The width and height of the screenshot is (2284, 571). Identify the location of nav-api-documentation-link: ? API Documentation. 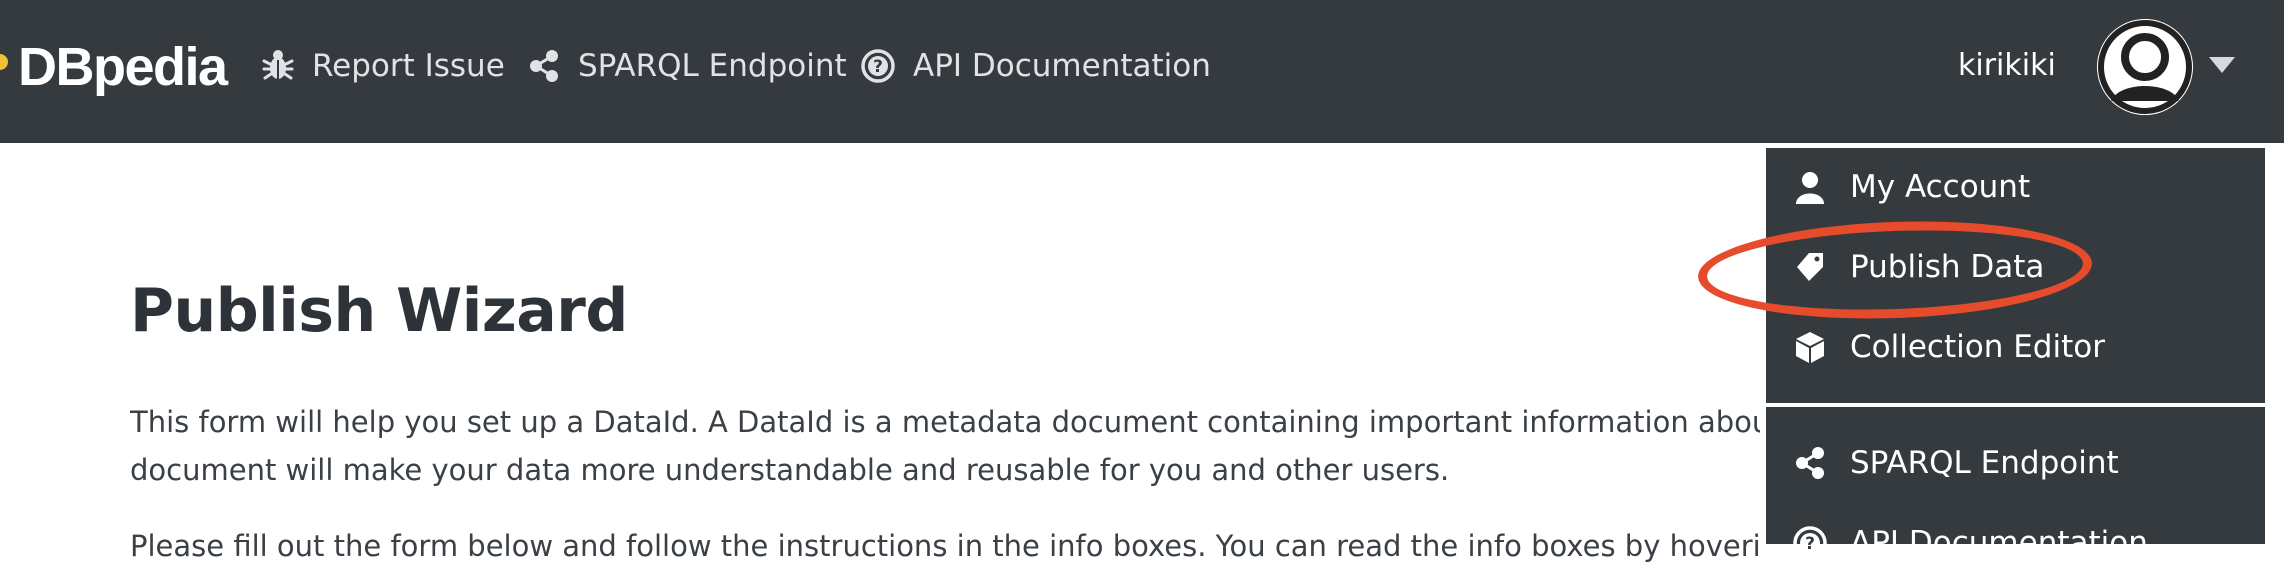
(1036, 66).